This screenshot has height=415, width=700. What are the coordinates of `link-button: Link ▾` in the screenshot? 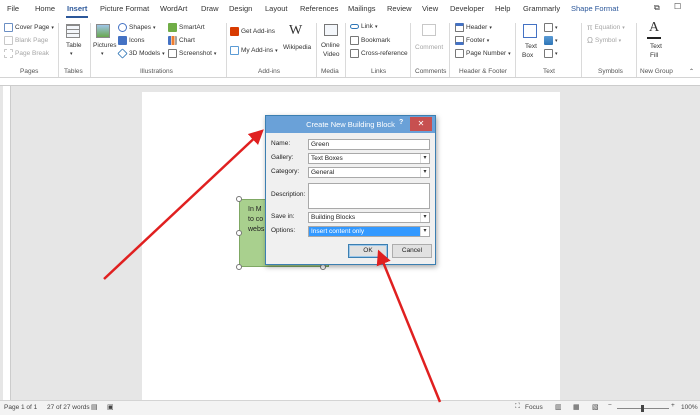 It's located at (363, 26).